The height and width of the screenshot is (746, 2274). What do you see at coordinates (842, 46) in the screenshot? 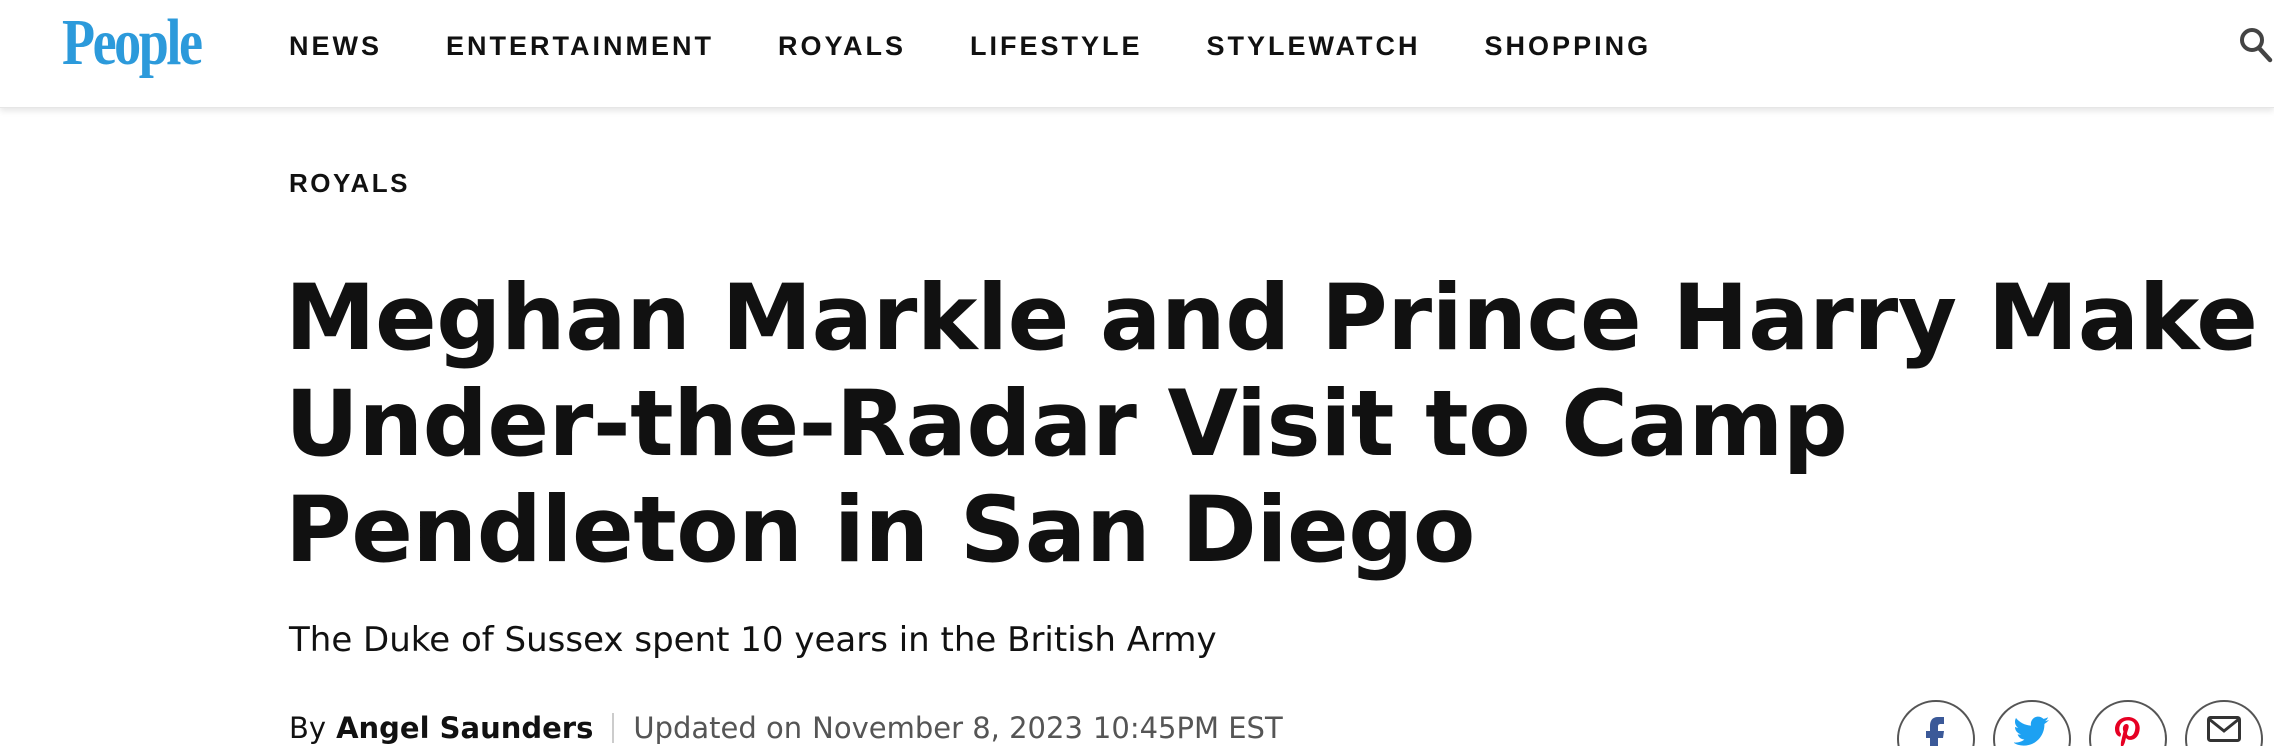
I see `nav-item-royals: ROYALS` at bounding box center [842, 46].